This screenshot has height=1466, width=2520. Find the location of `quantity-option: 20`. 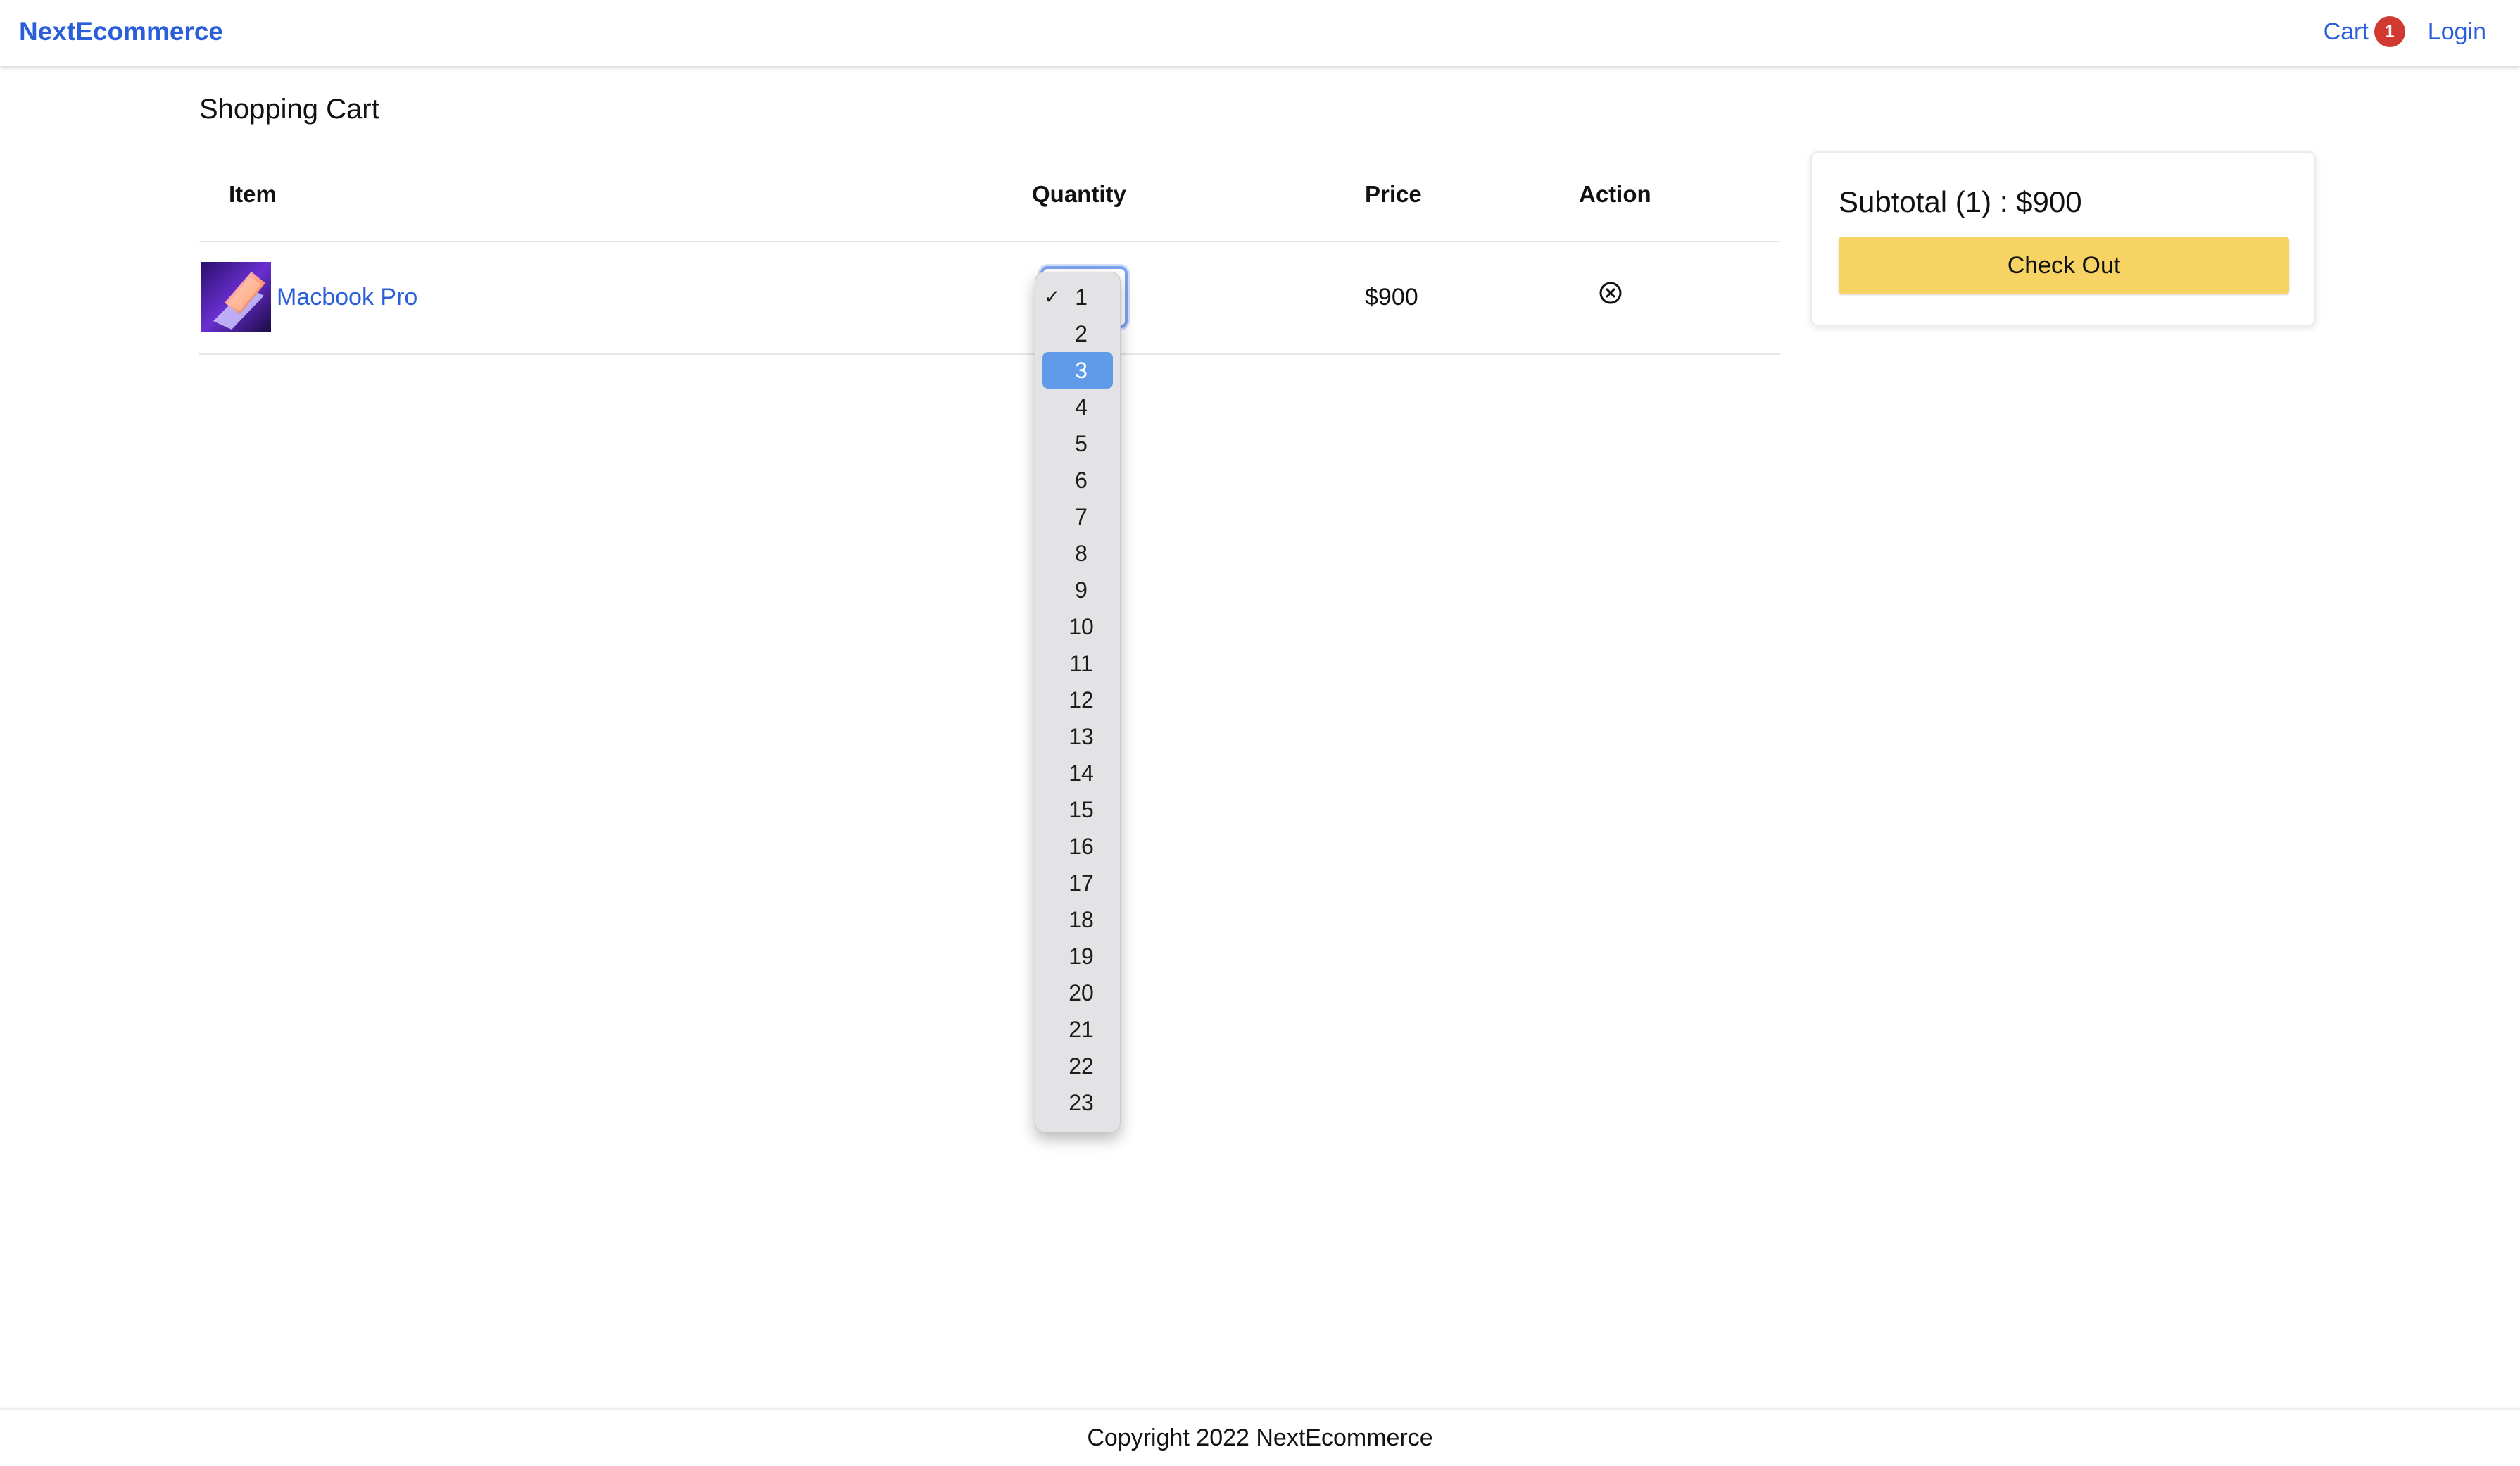

quantity-option: 20 is located at coordinates (1077, 993).